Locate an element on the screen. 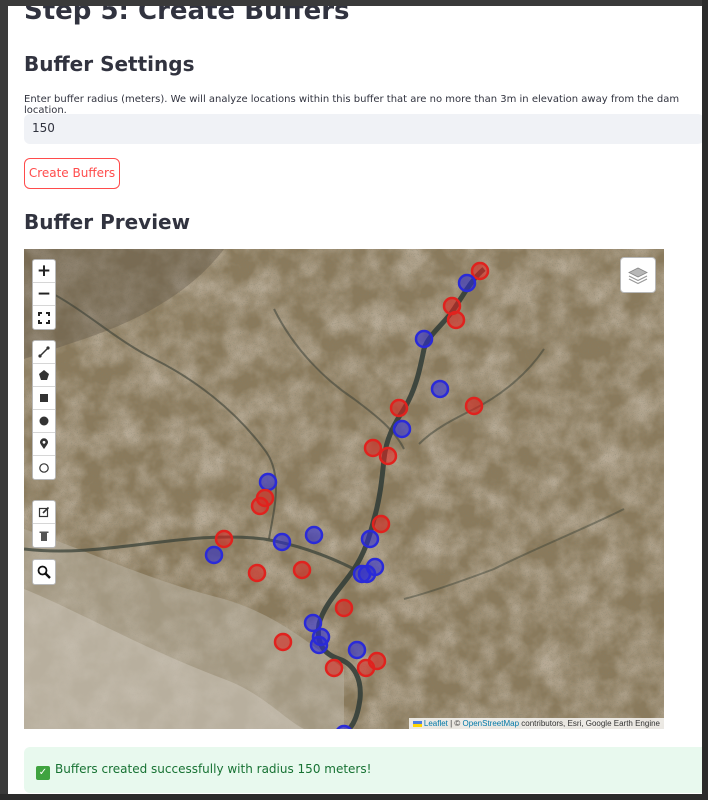  settings-heading: Buffer Settings is located at coordinates (109, 64).